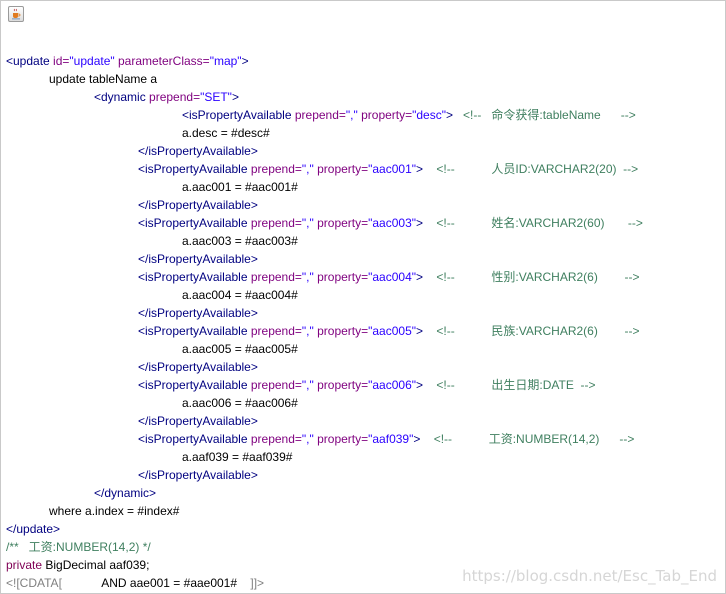 This screenshot has height=594, width=726. What do you see at coordinates (163, 61) in the screenshot?
I see `code-token: parameterClass=` at bounding box center [163, 61].